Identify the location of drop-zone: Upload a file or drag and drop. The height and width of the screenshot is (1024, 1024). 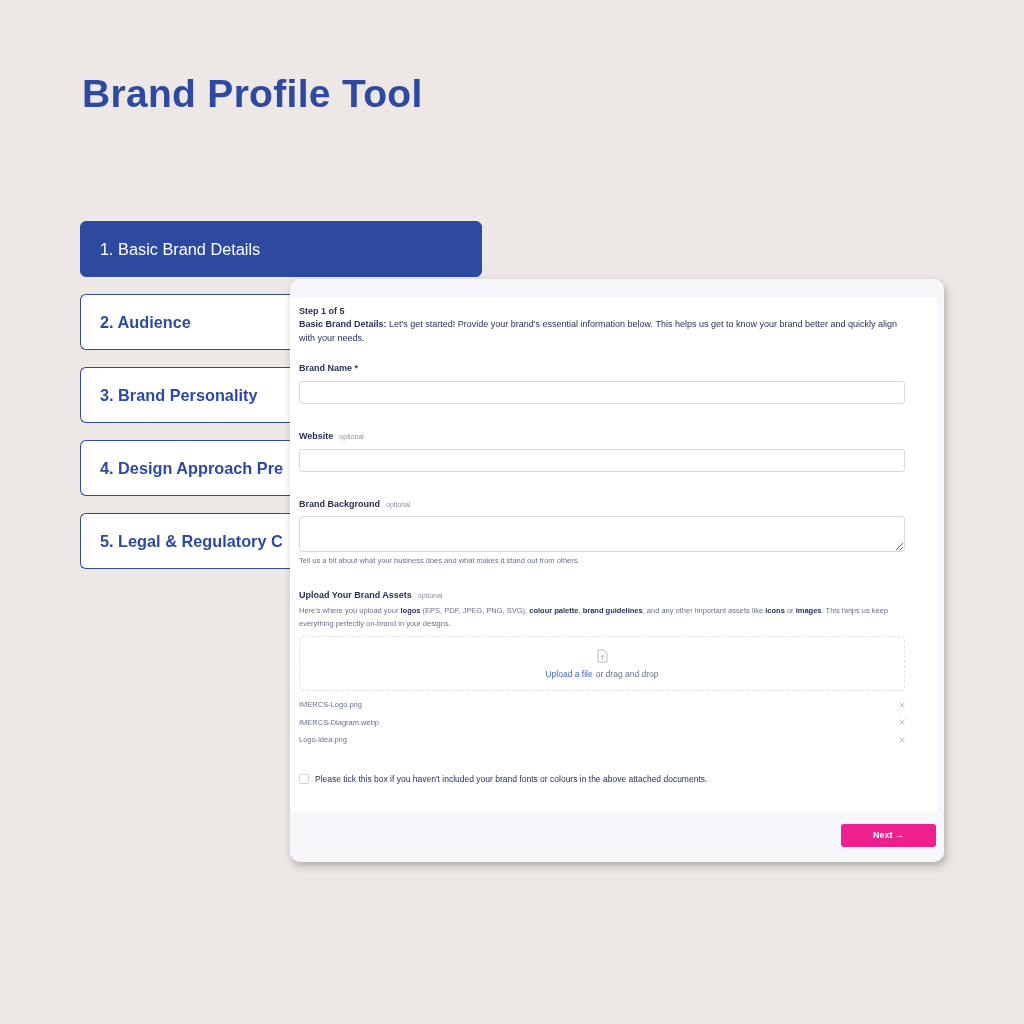
(602, 663).